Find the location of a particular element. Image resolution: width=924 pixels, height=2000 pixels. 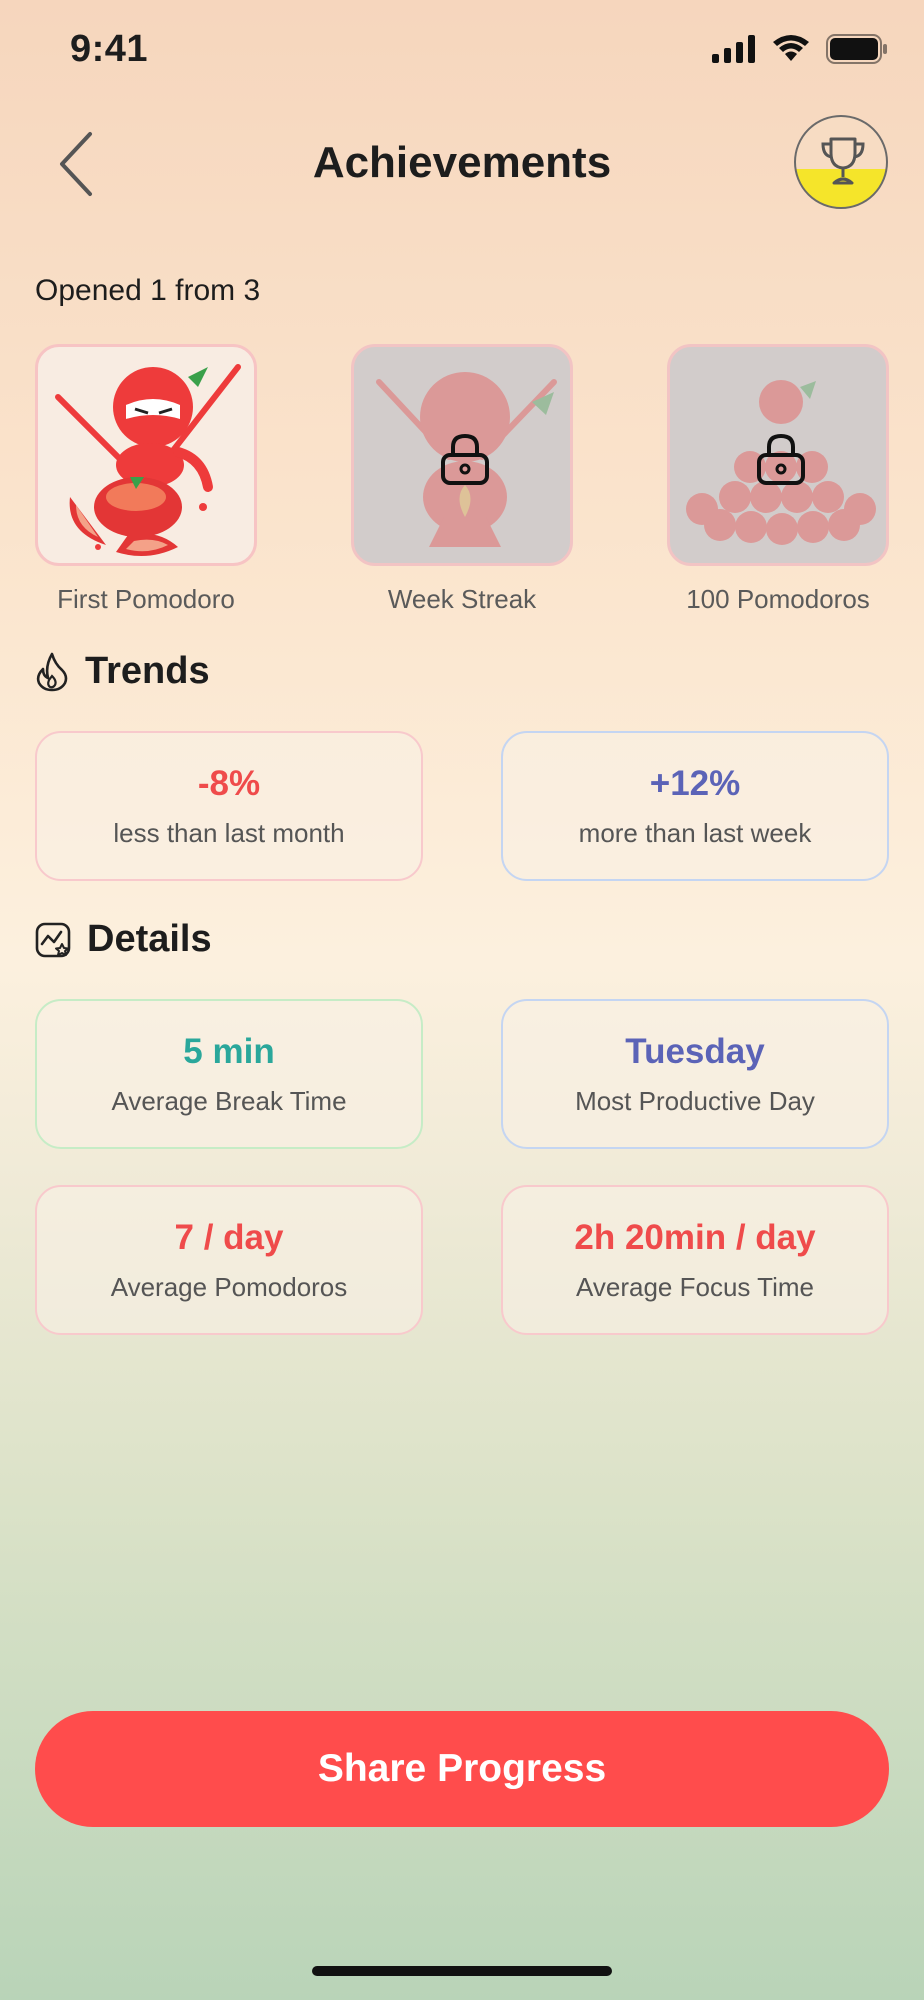

achievement-label: First Pomodoro is located at coordinates (146, 599).